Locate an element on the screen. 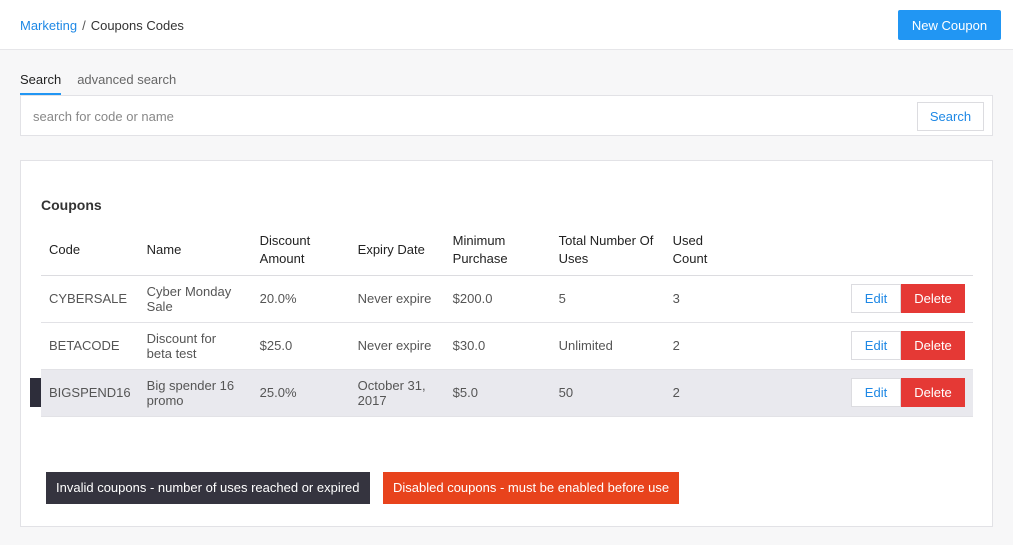 The height and width of the screenshot is (545, 1013). coupons-title: Coupons is located at coordinates (71, 205).